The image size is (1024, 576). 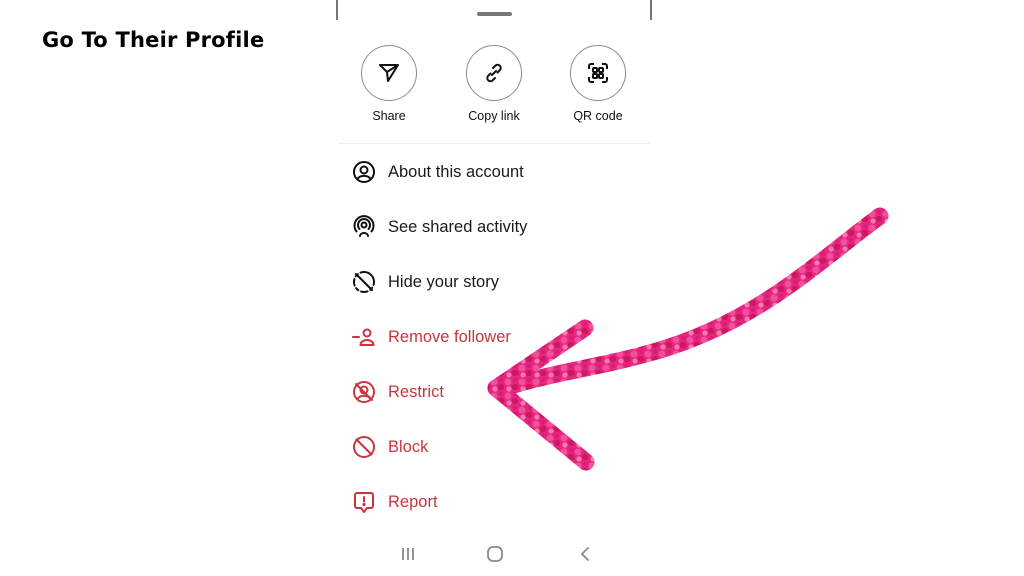 I want to click on menu-item-label: About this account, so click(x=456, y=171).